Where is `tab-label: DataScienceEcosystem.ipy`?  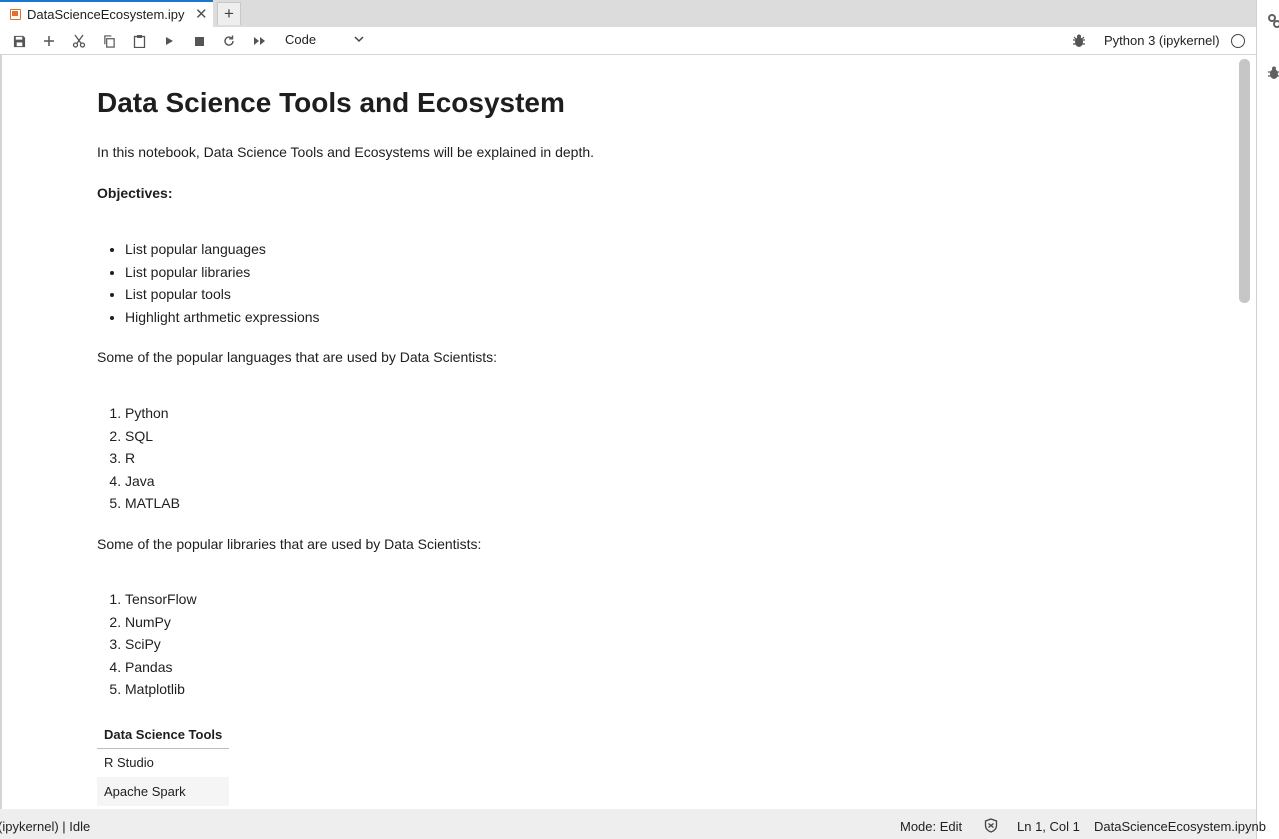 tab-label: DataScienceEcosystem.ipy is located at coordinates (106, 14).